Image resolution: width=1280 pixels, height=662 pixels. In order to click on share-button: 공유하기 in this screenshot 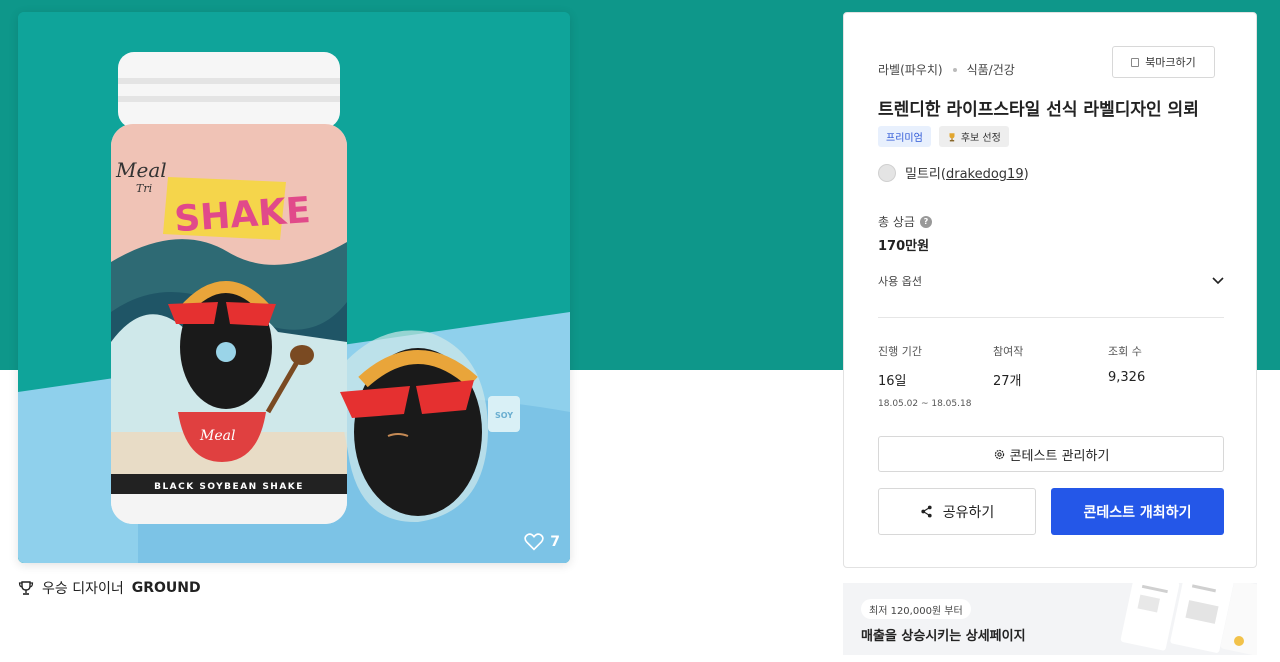, I will do `click(957, 511)`.